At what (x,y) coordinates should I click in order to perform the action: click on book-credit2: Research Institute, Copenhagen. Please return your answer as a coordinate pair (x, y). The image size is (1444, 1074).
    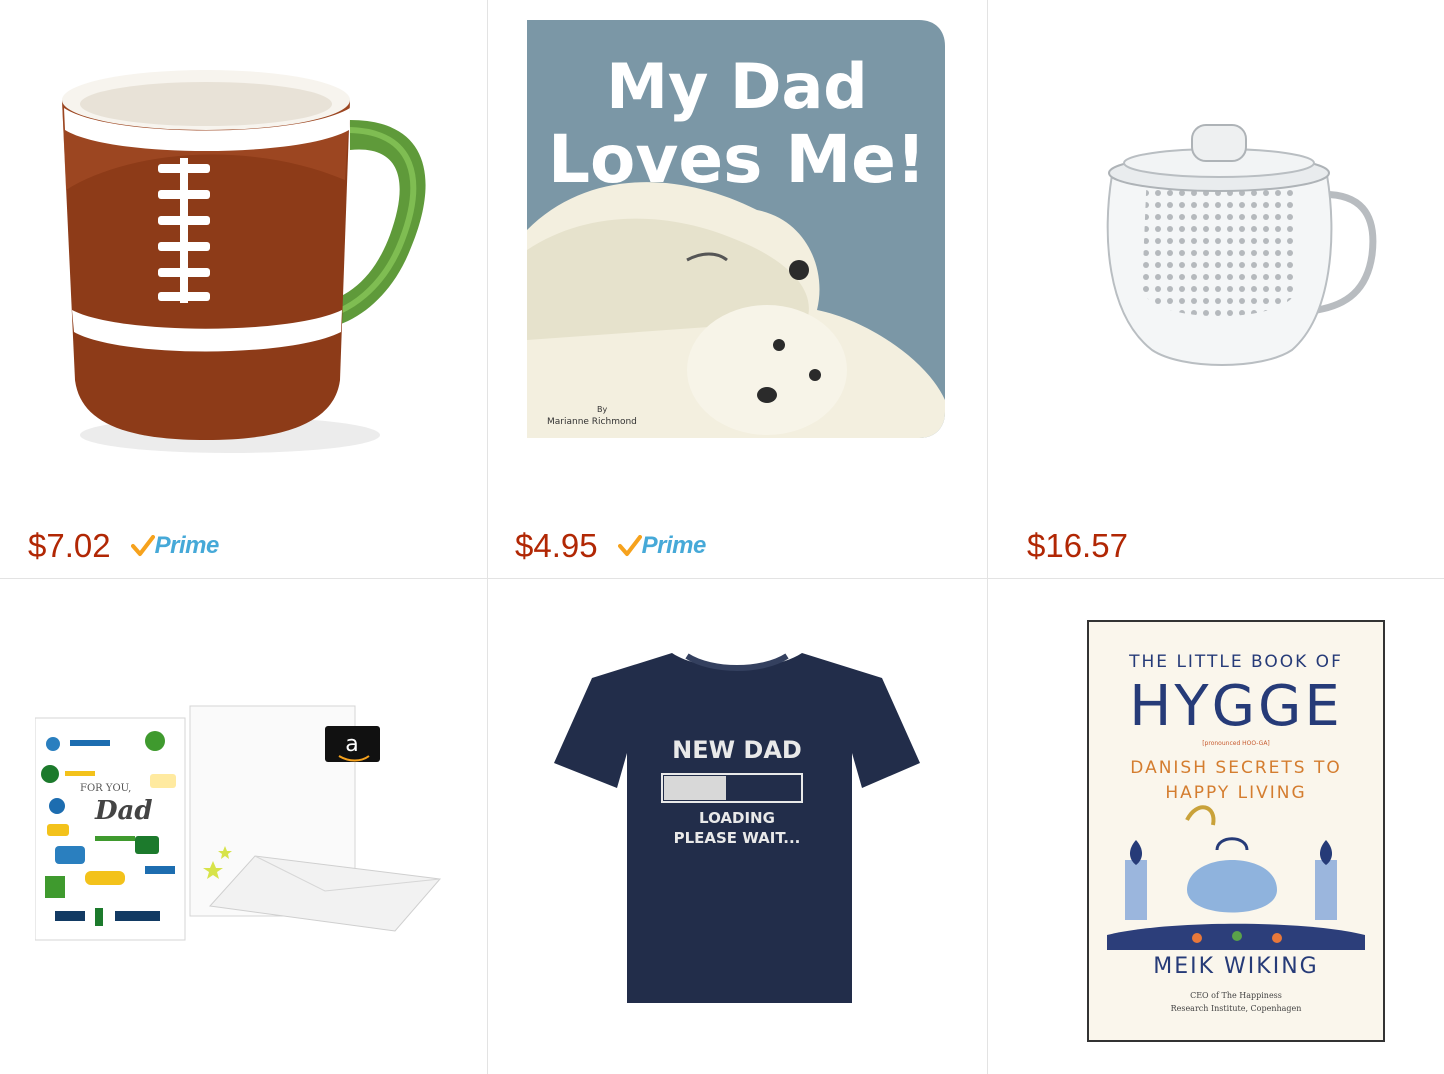
    Looking at the image, I should click on (1236, 1008).